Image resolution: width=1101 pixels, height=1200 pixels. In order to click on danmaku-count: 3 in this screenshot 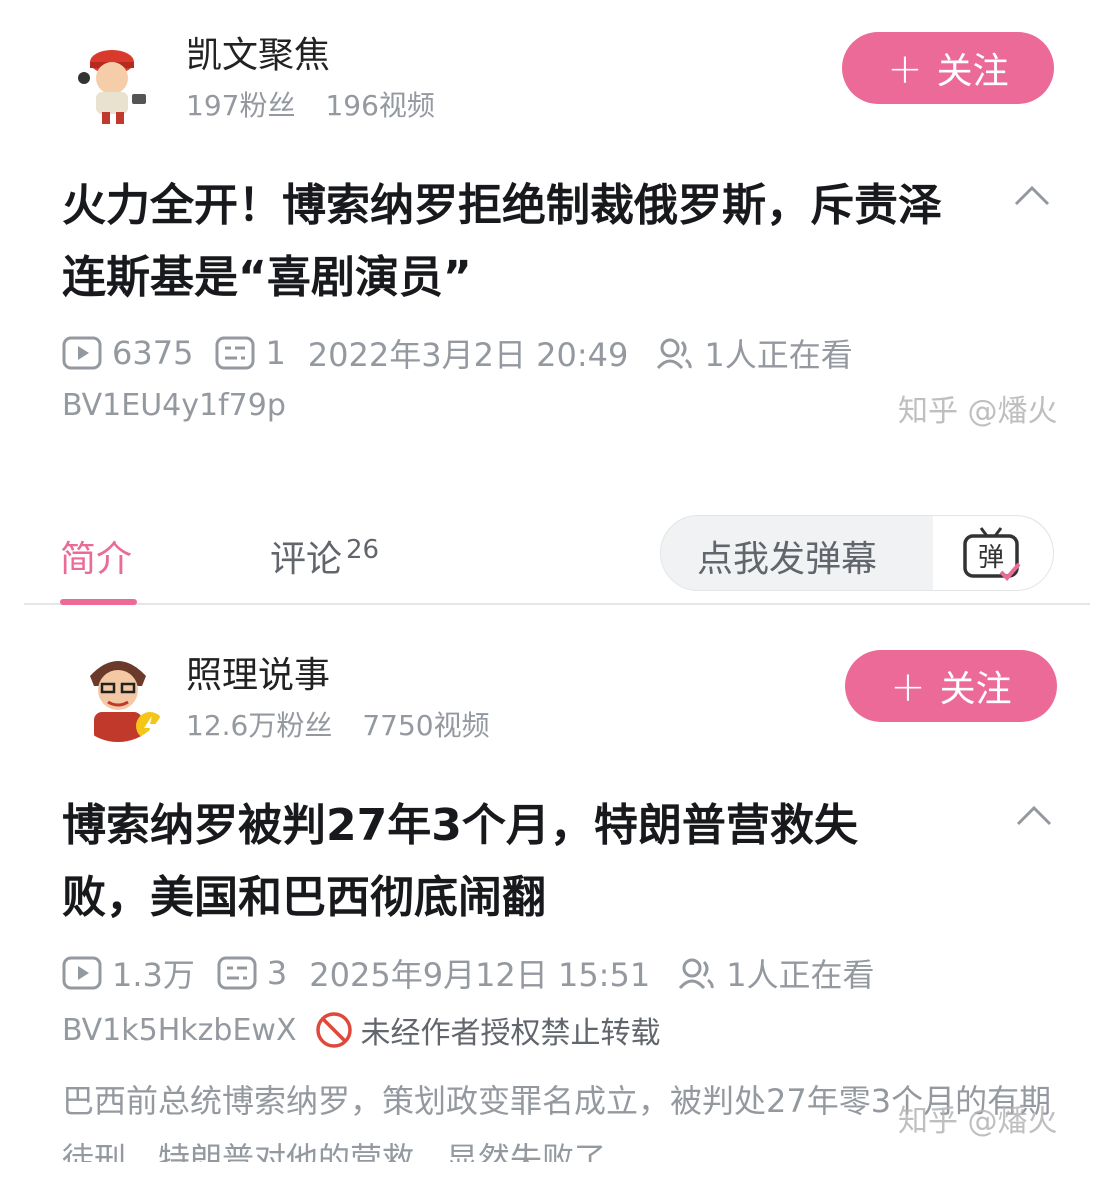, I will do `click(277, 973)`.